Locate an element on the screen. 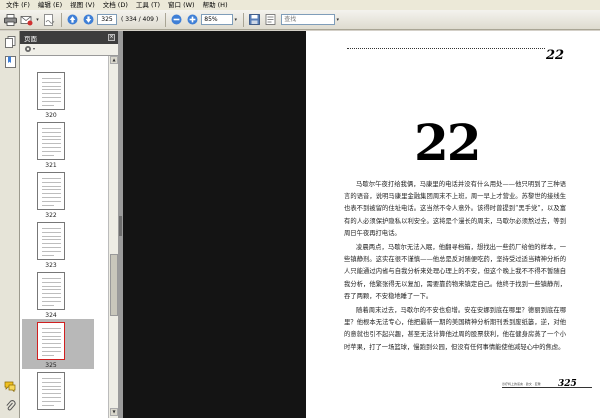  fit-page-button is located at coordinates (270, 20).